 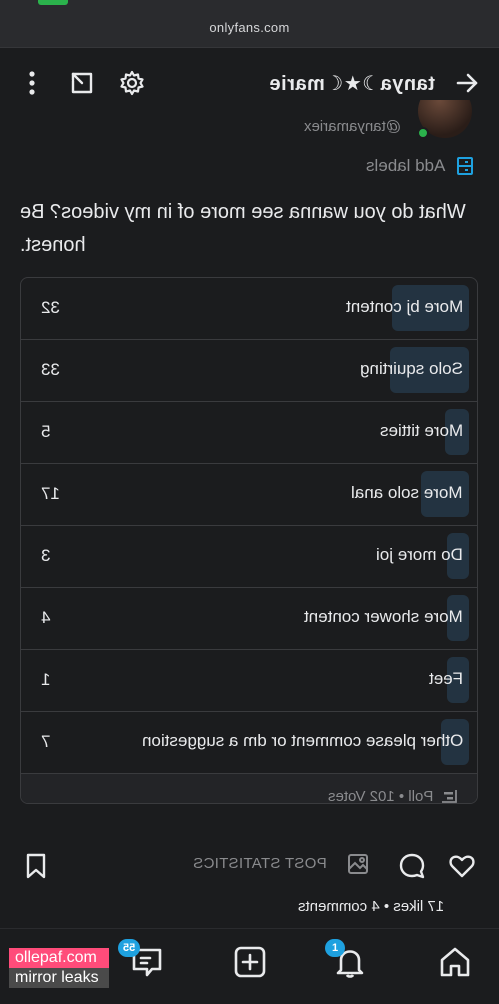 I want to click on battery-icon, so click(x=53, y=2).